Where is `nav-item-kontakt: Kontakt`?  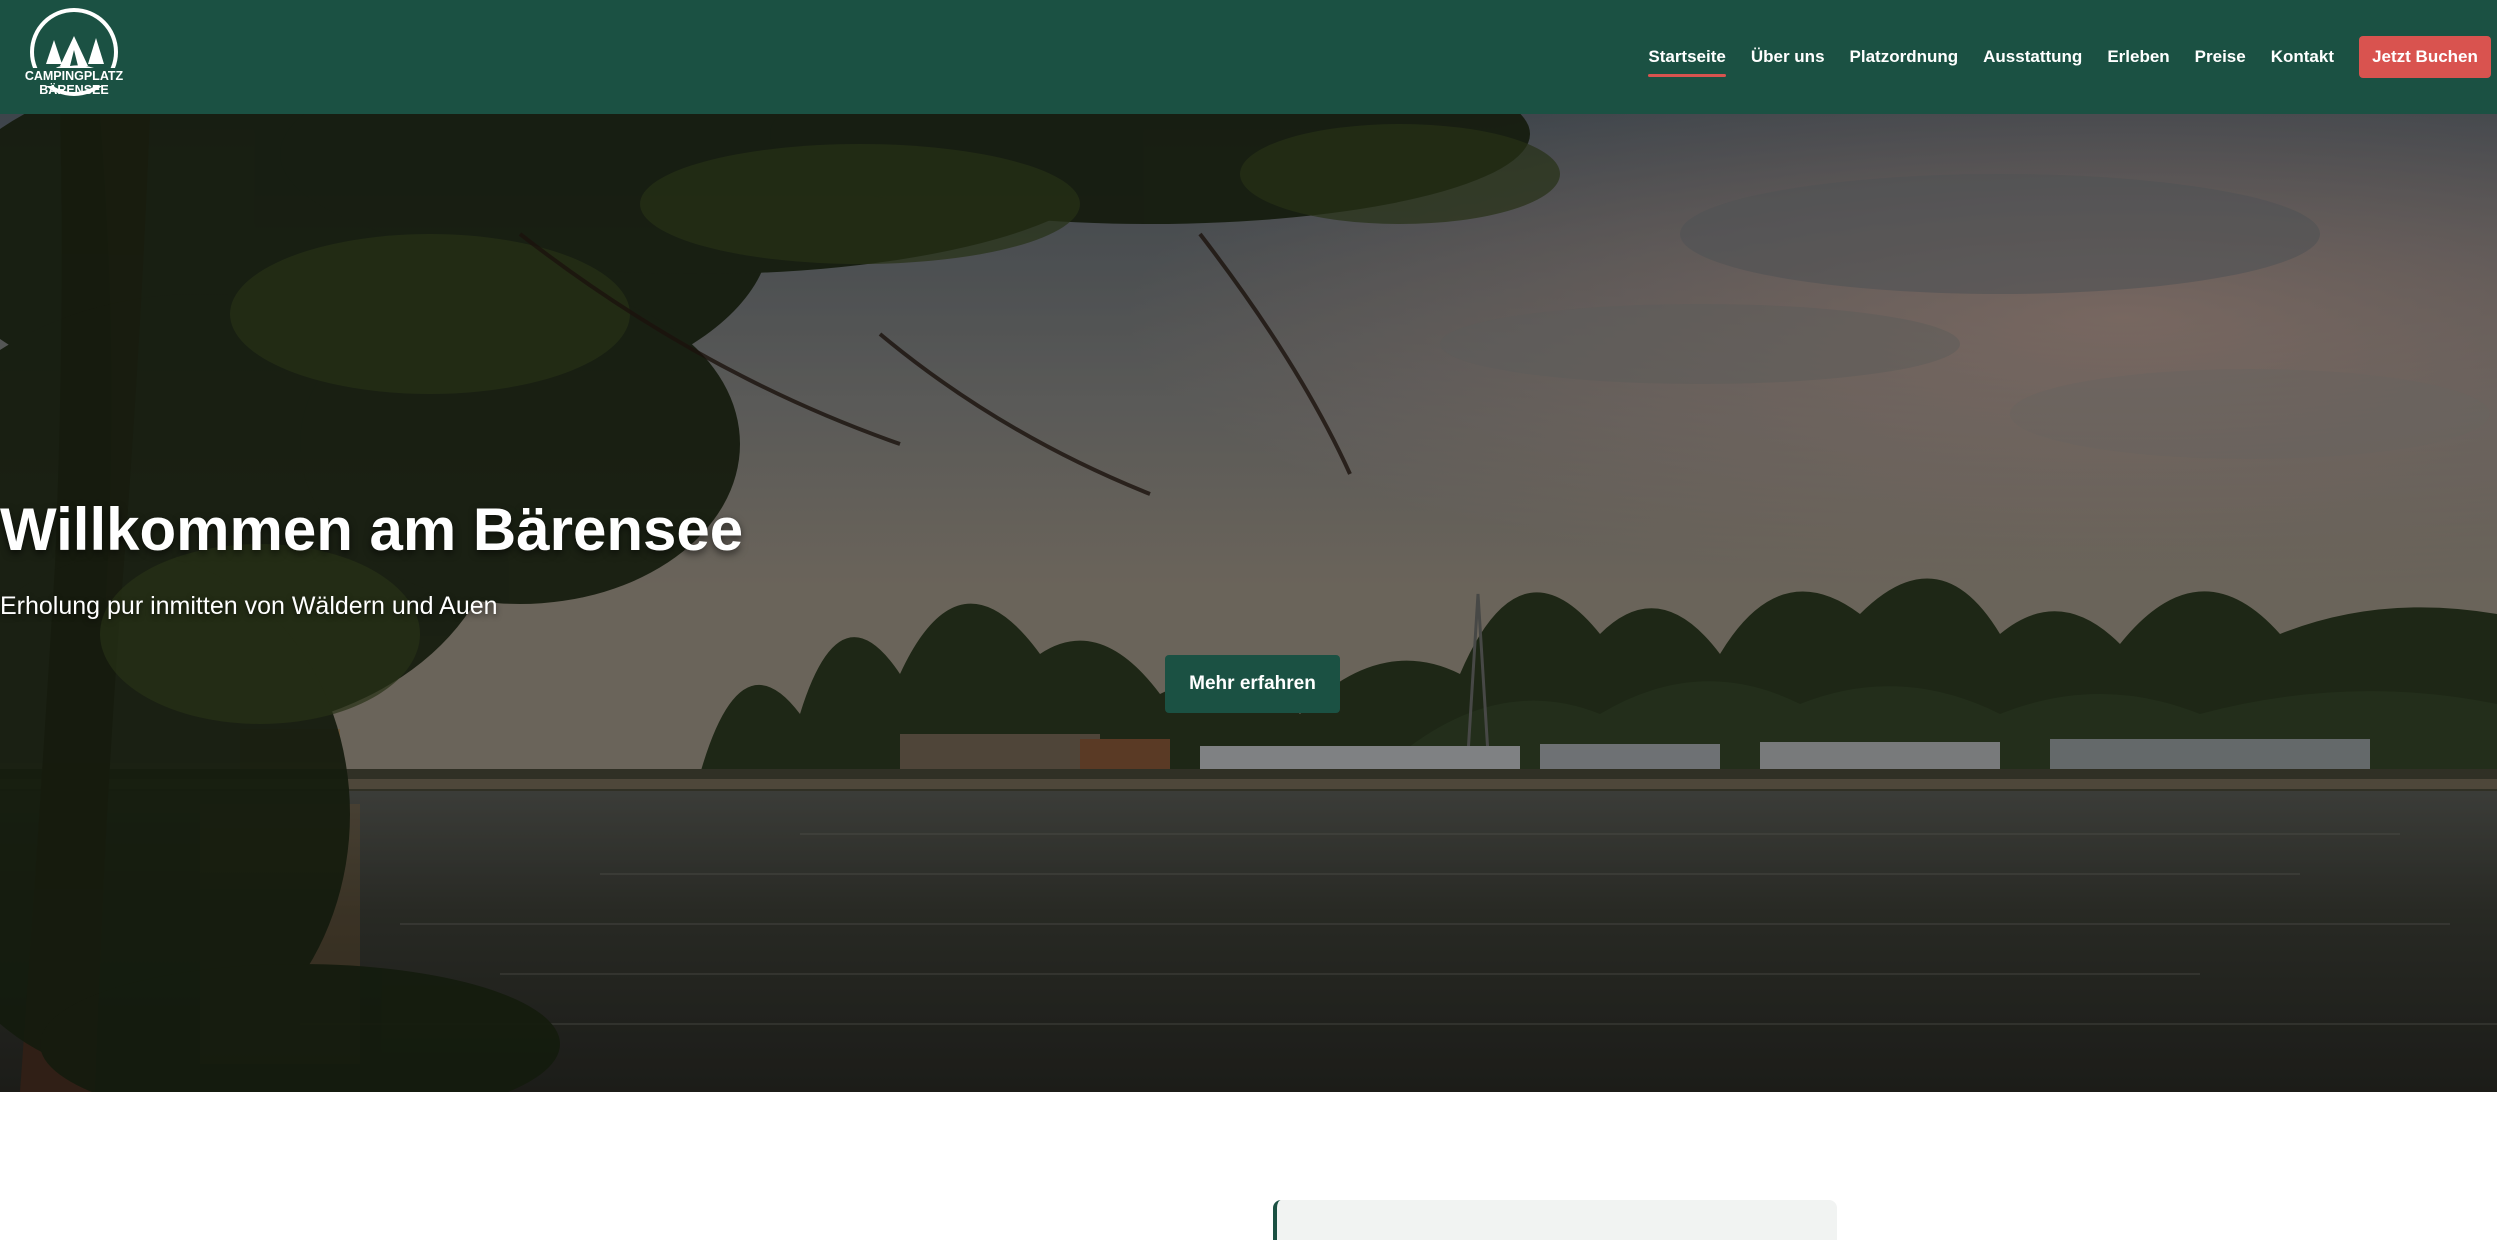 nav-item-kontakt: Kontakt is located at coordinates (2302, 57).